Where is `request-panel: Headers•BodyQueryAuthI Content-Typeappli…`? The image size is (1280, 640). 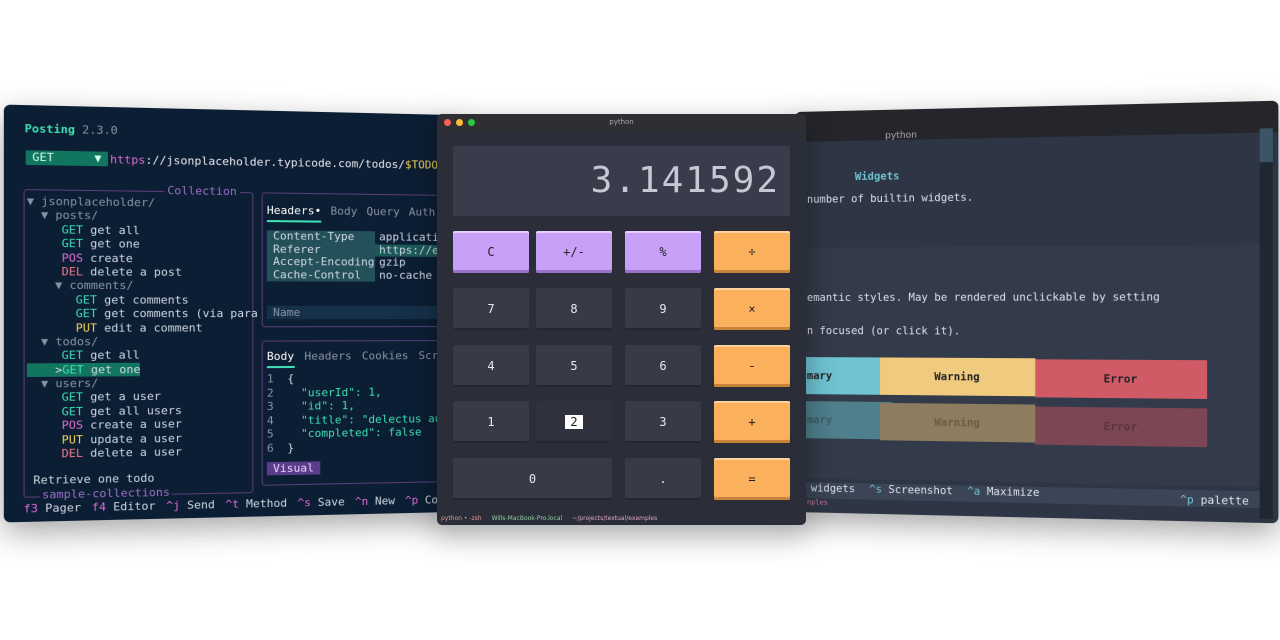
request-panel: Headers•BodyQueryAuthI Content-Typeappli… is located at coordinates (356, 260).